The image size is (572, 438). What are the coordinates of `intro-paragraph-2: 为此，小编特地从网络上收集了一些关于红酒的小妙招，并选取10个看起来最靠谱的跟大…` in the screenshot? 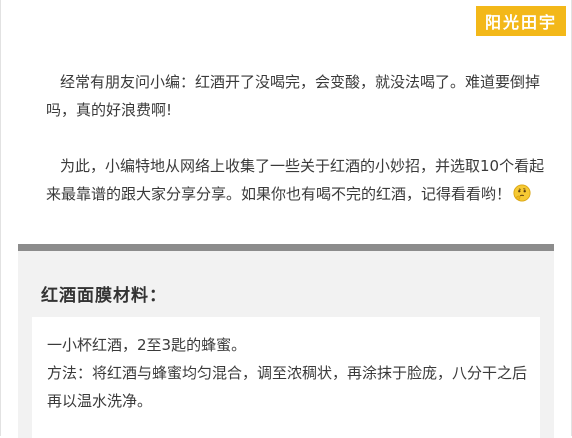 It's located at (301, 180).